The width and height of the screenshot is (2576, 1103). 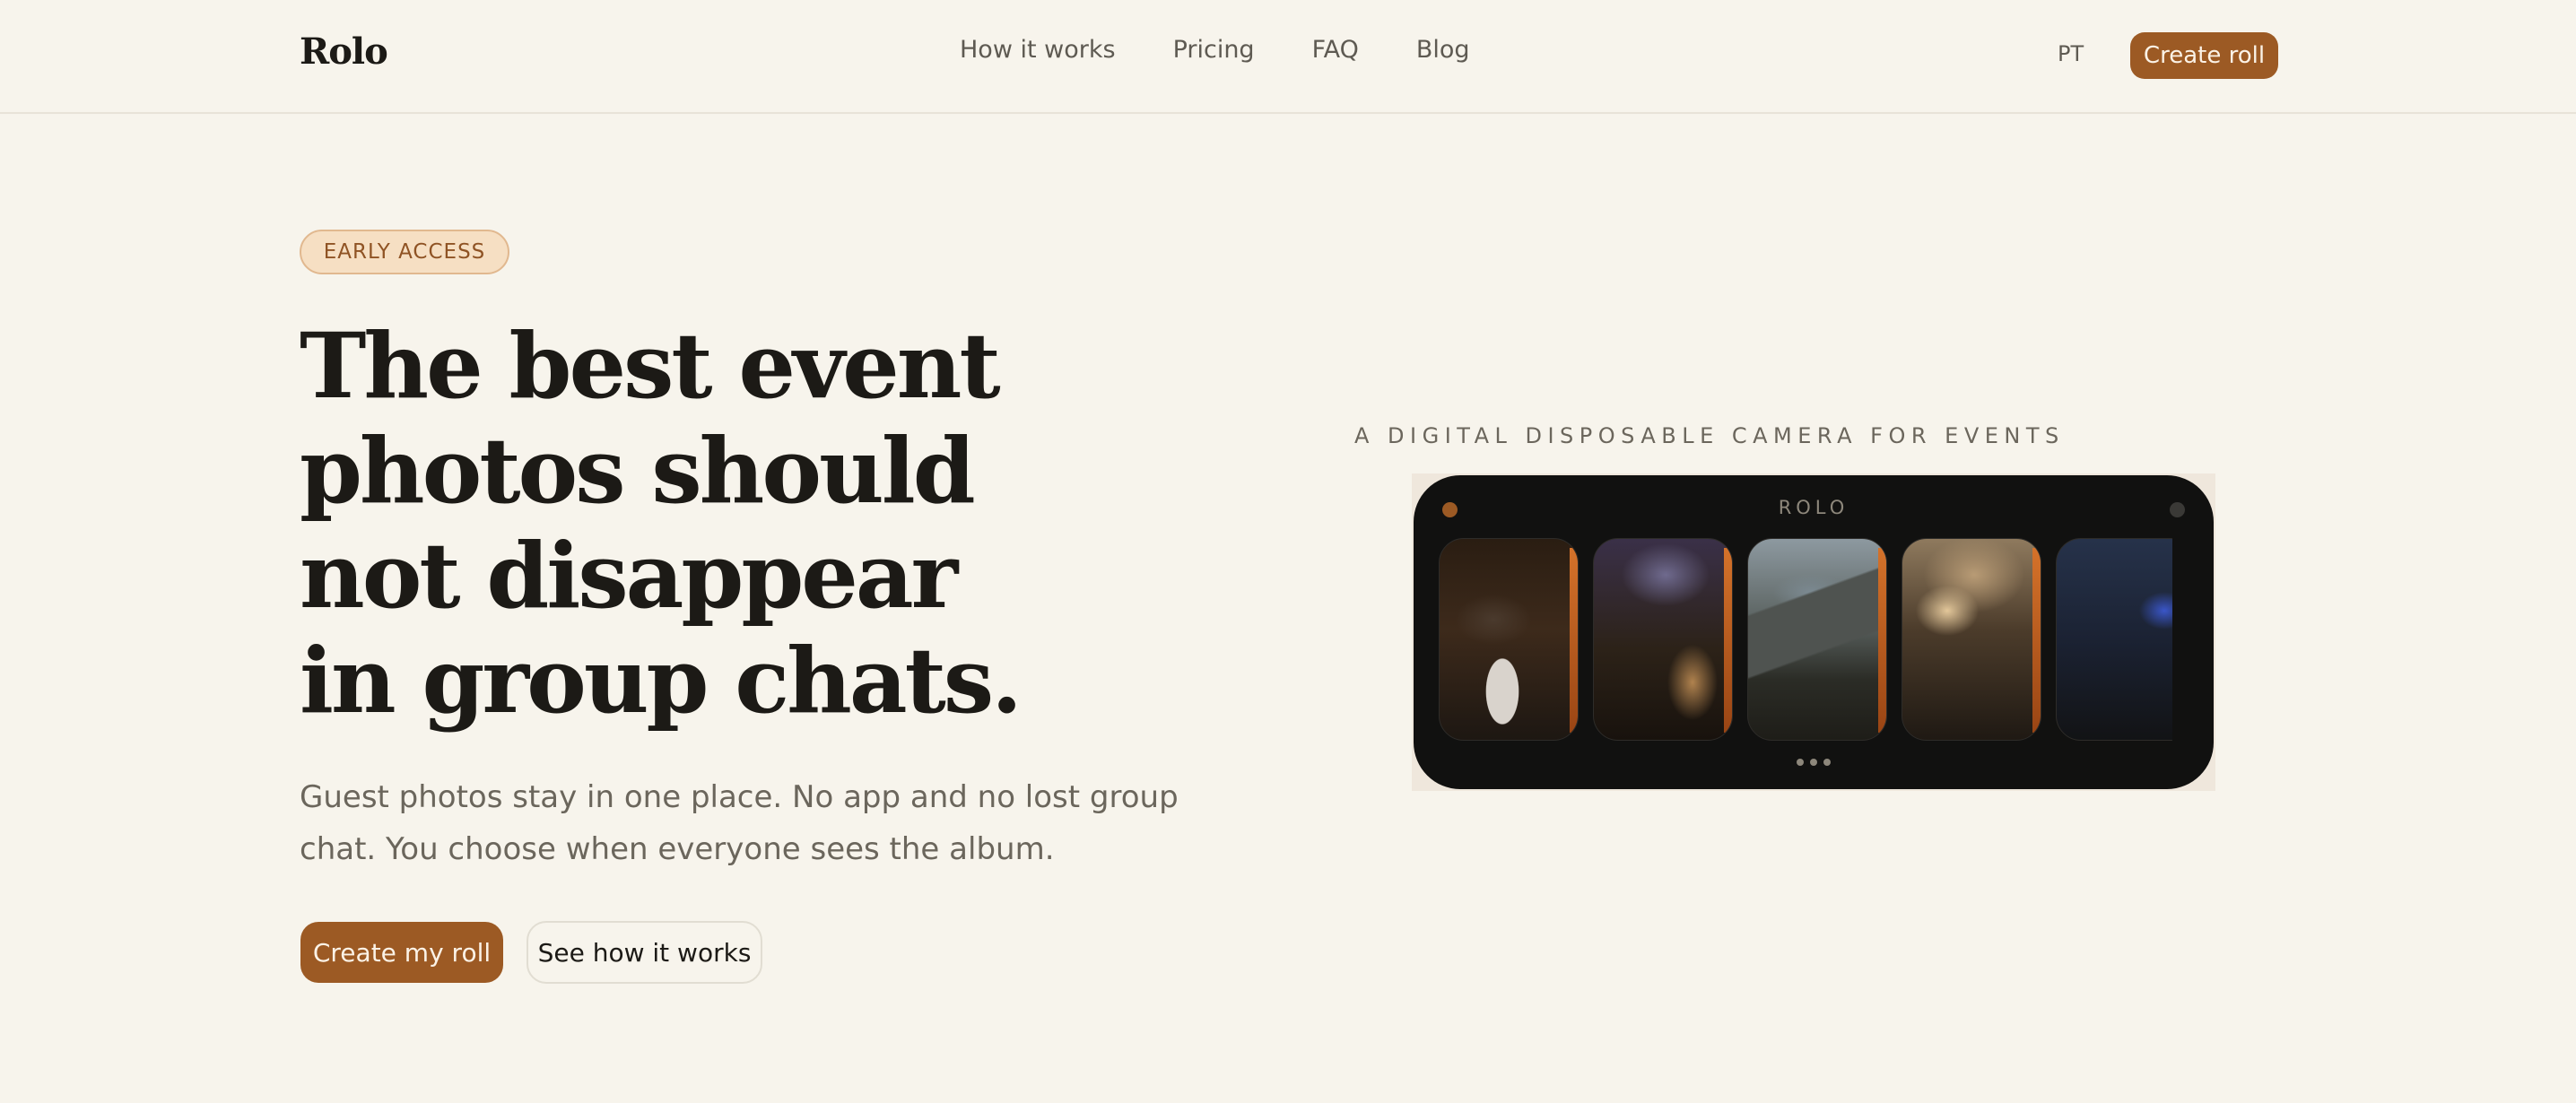 What do you see at coordinates (2071, 53) in the screenshot?
I see `language-switcher: PT` at bounding box center [2071, 53].